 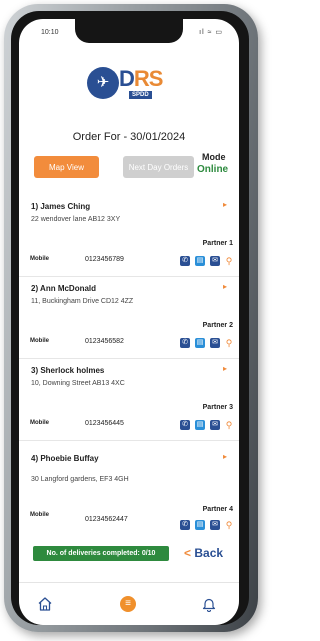 What do you see at coordinates (188, 553) in the screenshot?
I see `chevron-left-icon: <` at bounding box center [188, 553].